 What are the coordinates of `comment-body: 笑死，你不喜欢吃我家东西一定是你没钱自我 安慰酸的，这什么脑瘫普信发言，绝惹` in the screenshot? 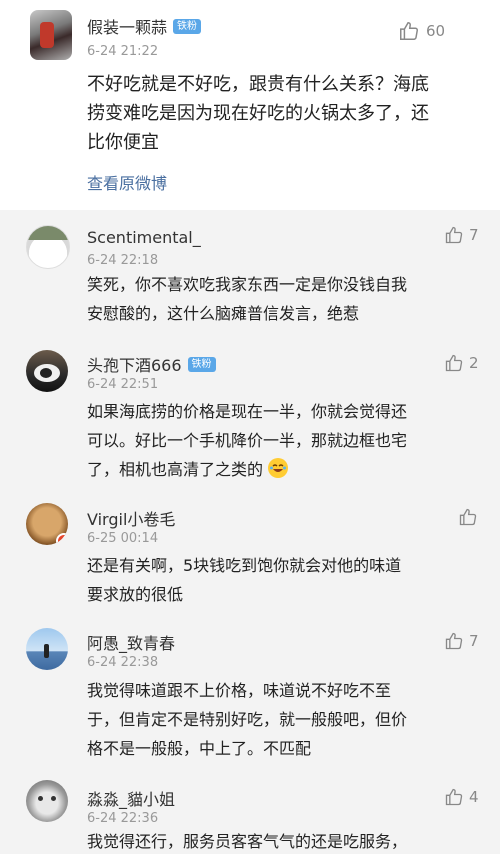 It's located at (247, 299).